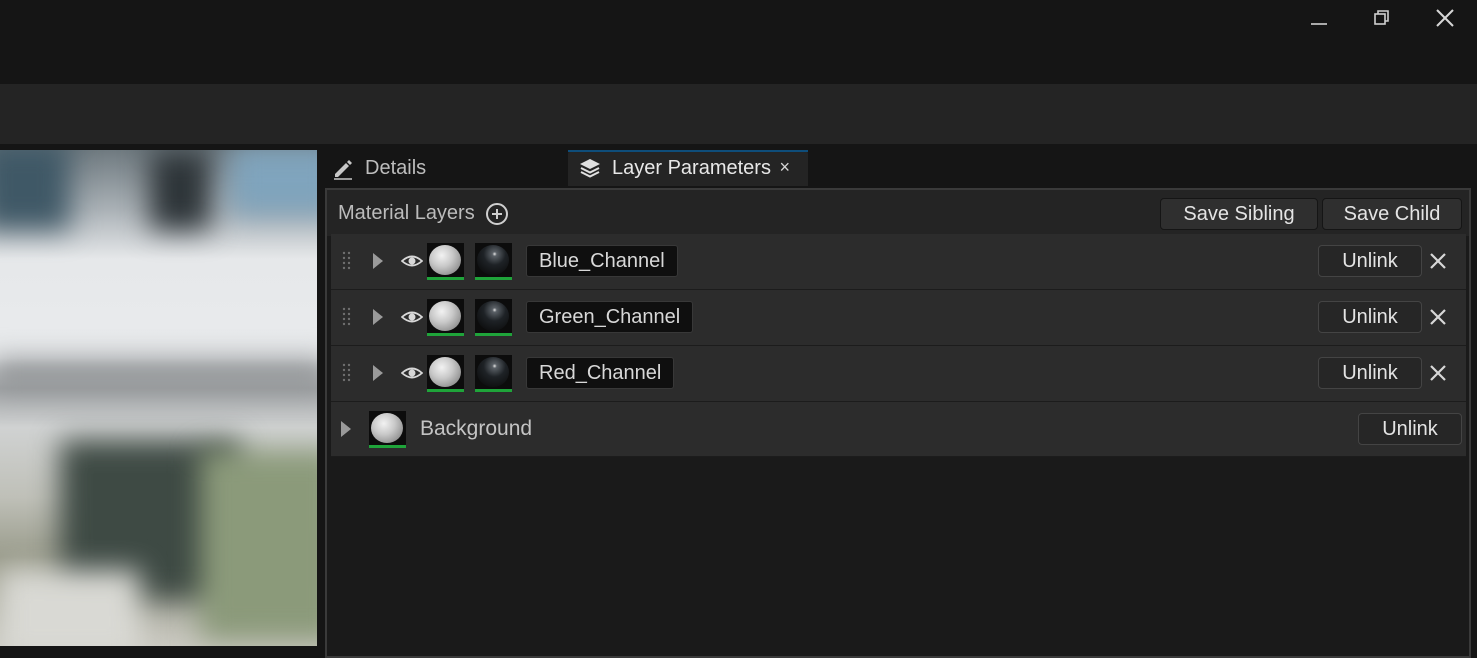 Image resolution: width=1477 pixels, height=658 pixels. What do you see at coordinates (343, 170) in the screenshot?
I see `edit-icon` at bounding box center [343, 170].